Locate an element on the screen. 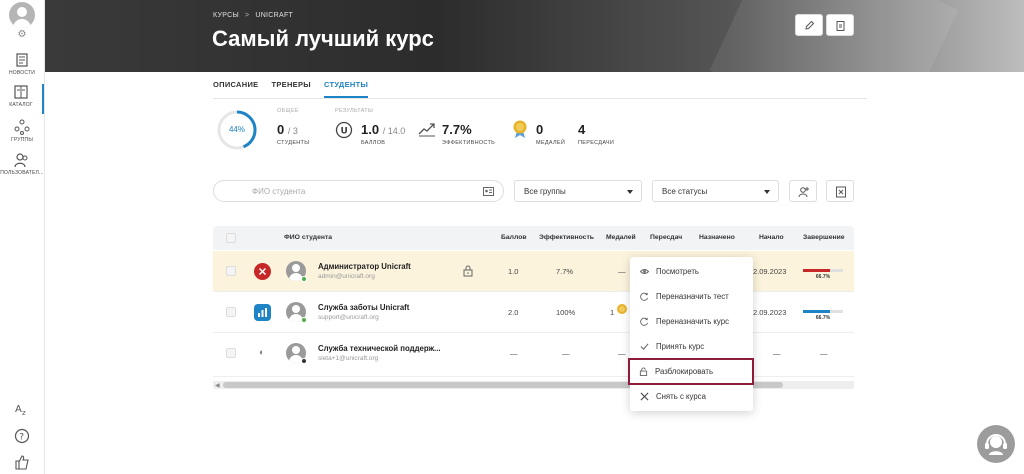 Image resolution: width=1024 pixels, height=474 pixels. menu-item-view: Посмотреть is located at coordinates (691, 271).